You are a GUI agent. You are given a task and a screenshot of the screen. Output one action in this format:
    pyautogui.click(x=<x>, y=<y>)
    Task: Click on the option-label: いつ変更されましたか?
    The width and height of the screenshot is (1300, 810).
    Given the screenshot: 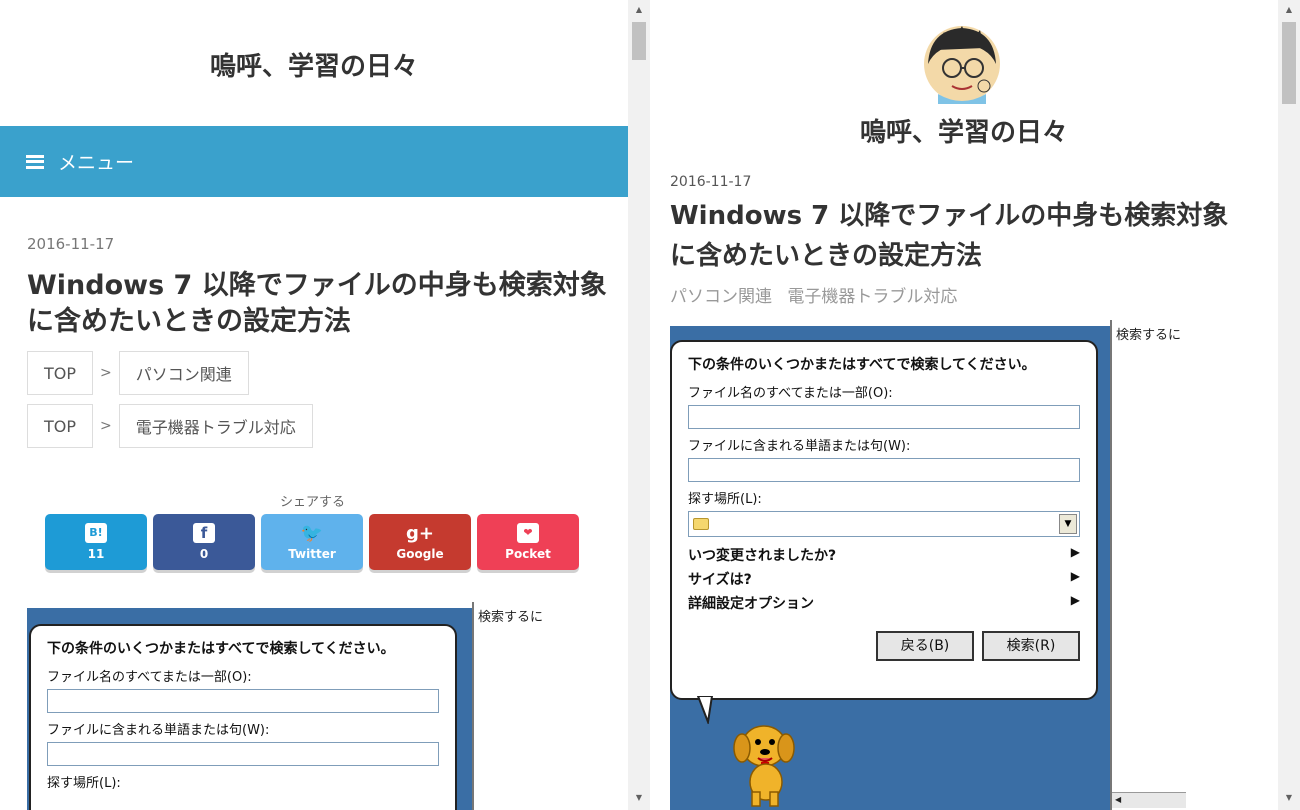 What is the action you would take?
    pyautogui.click(x=762, y=556)
    